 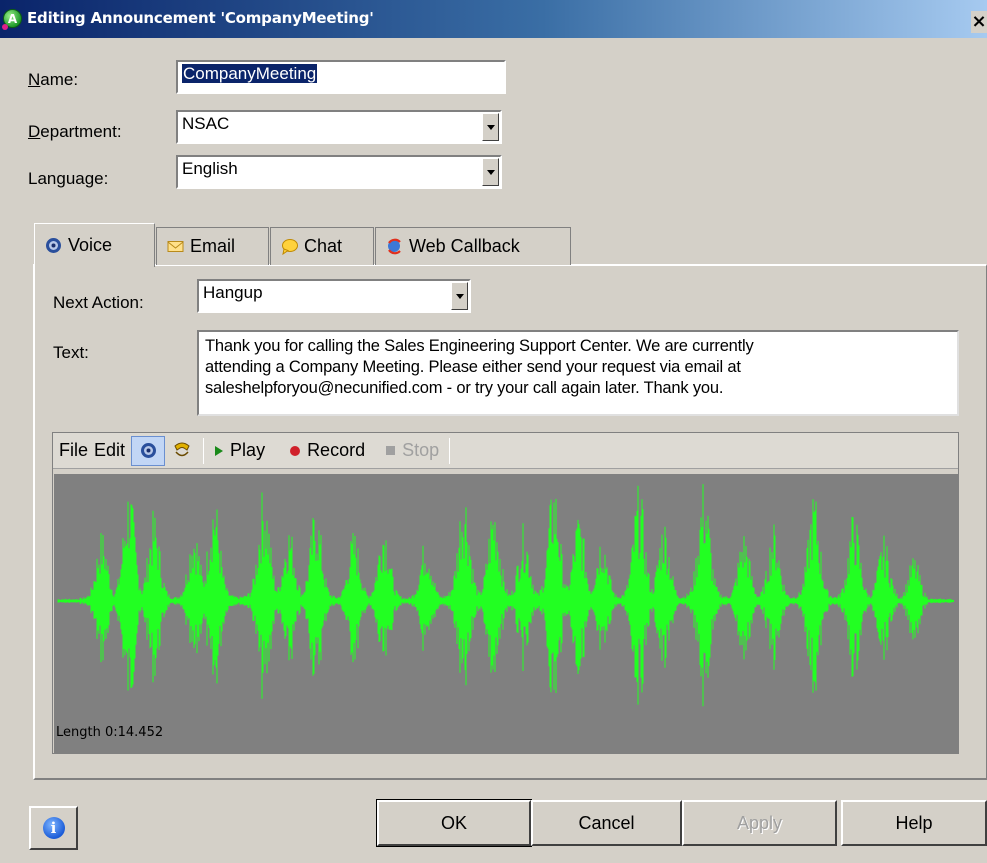 I want to click on next-action-dropdown-button, so click(x=459, y=296).